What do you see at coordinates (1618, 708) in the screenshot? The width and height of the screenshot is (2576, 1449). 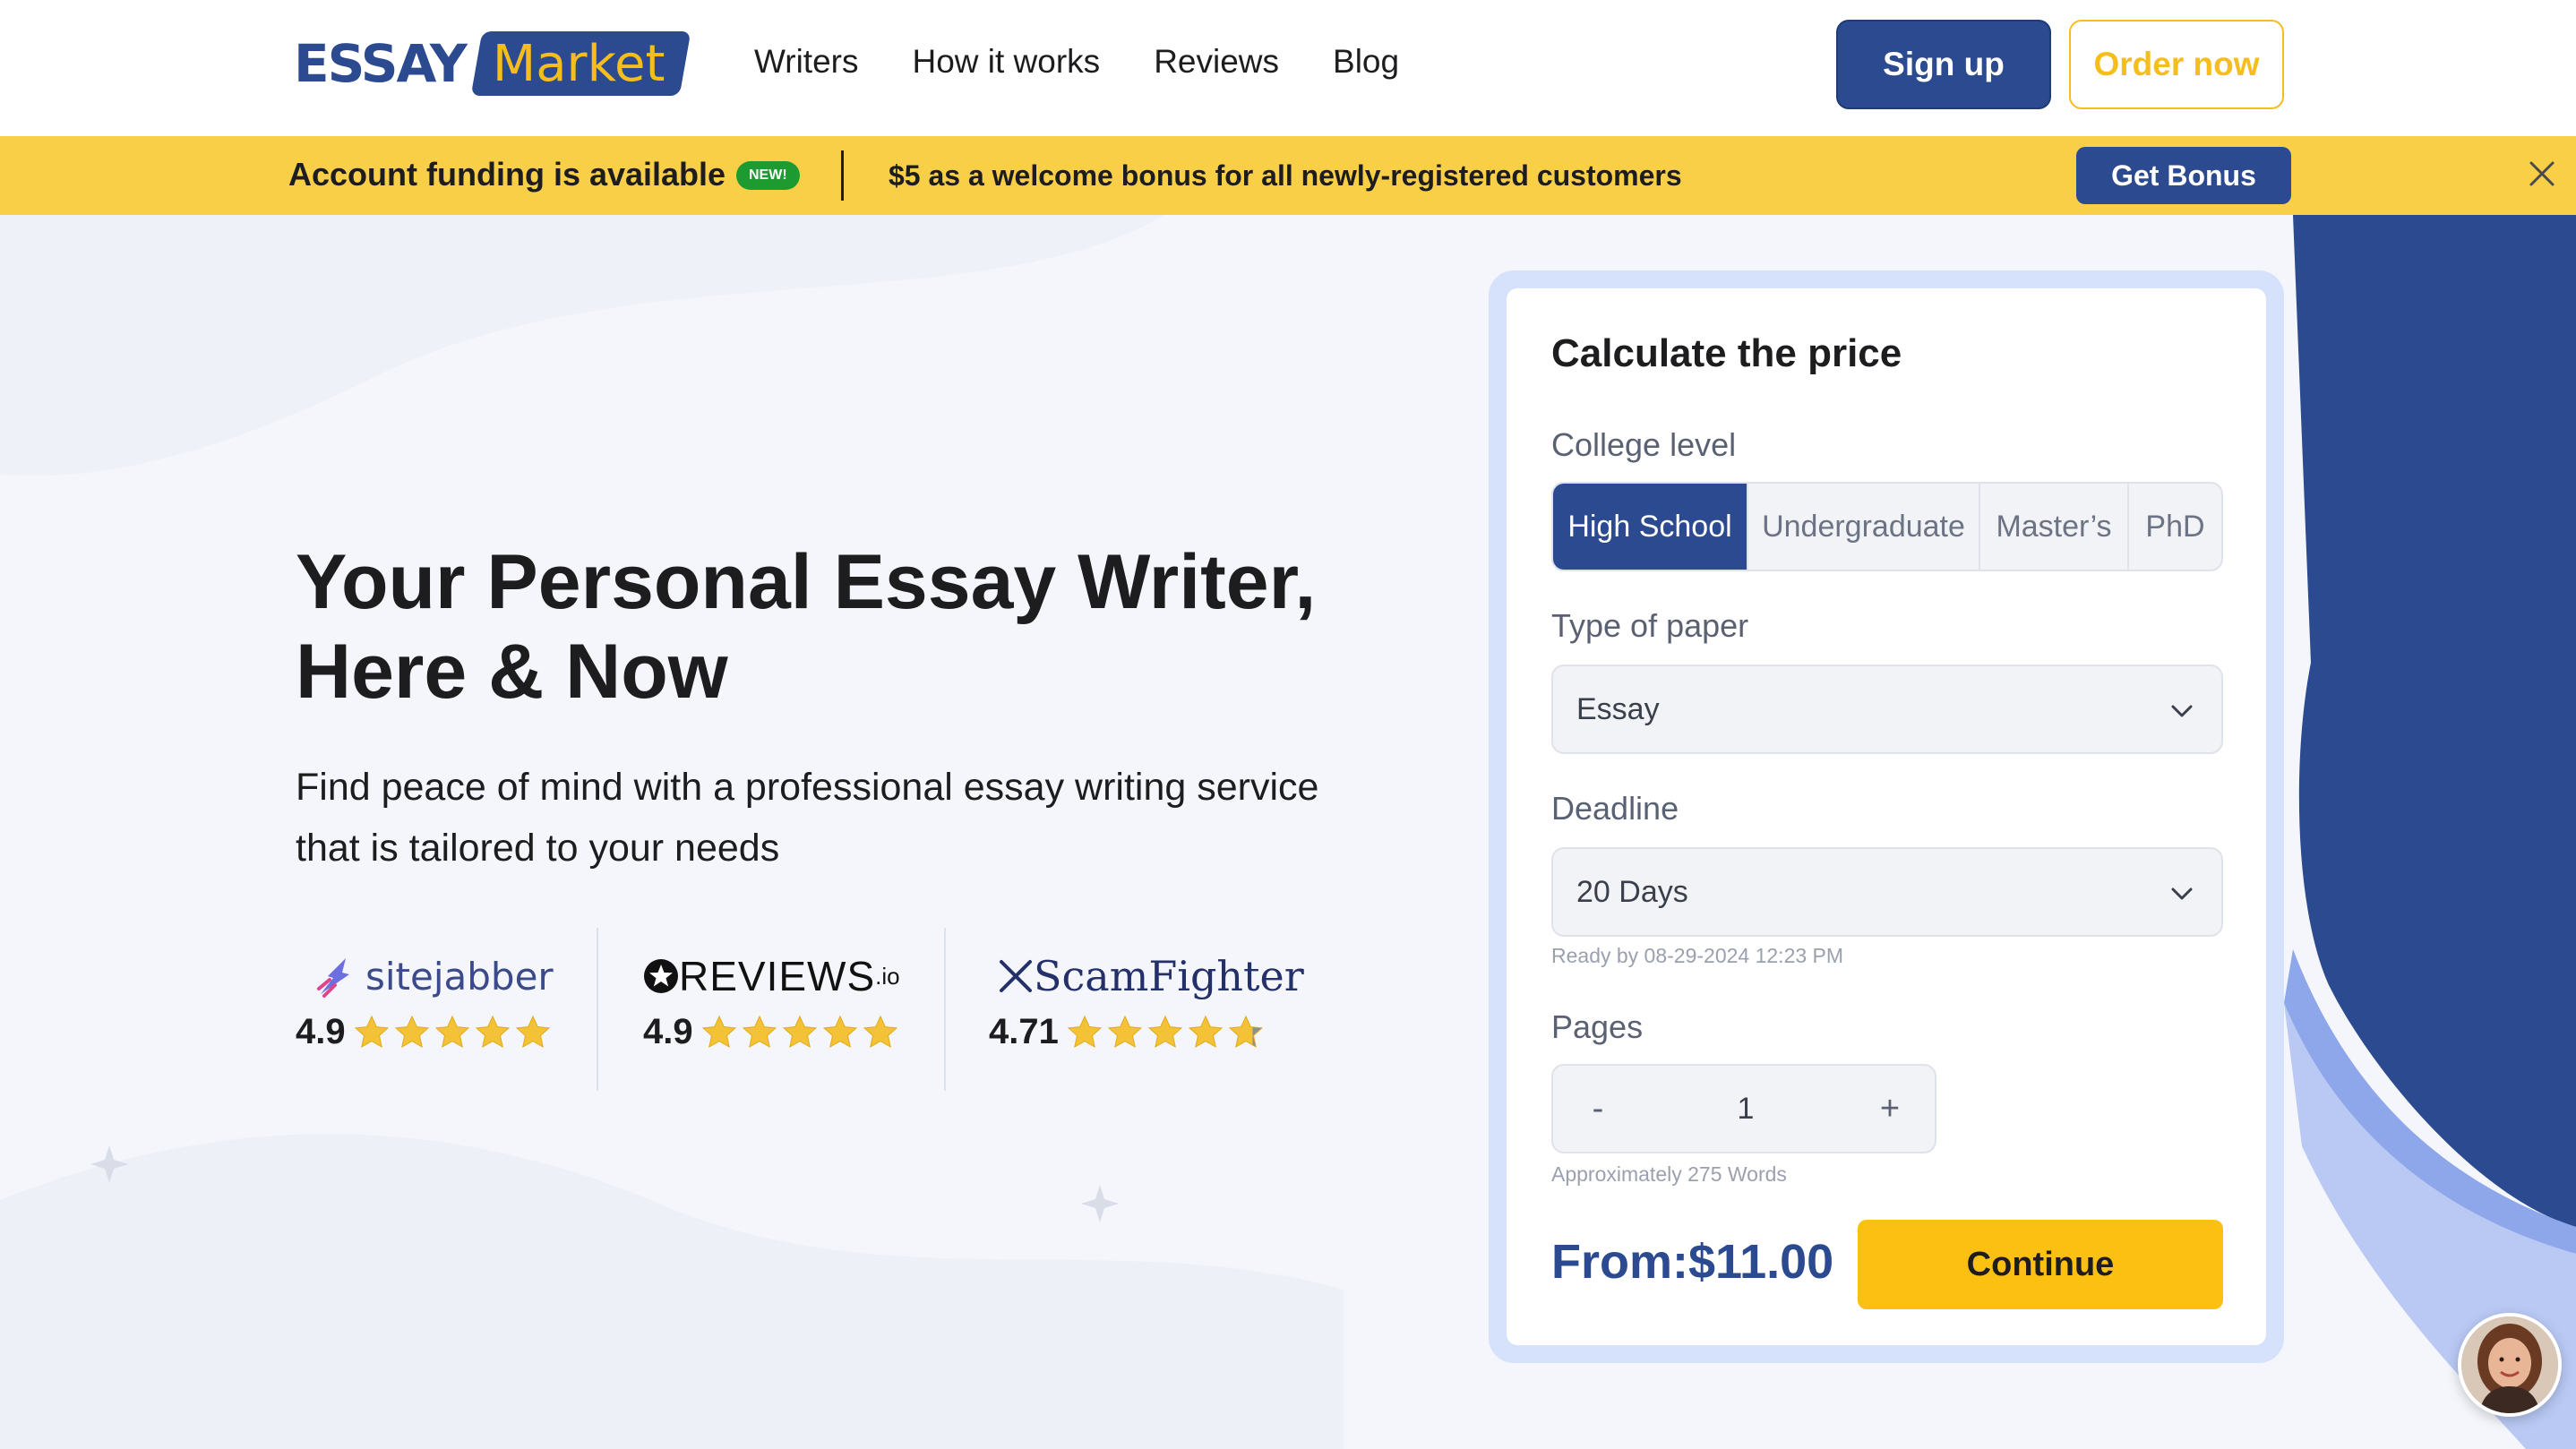 I see `paper-type-value: Essay` at bounding box center [1618, 708].